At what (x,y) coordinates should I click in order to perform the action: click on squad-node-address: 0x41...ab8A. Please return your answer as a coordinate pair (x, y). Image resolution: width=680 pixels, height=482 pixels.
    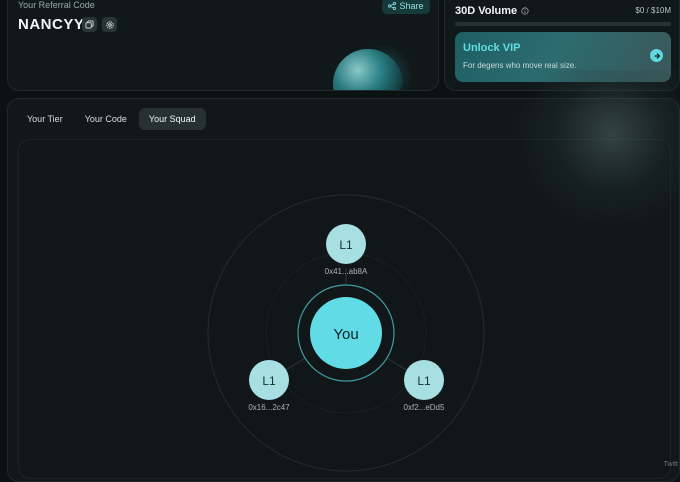
    Looking at the image, I should click on (346, 271).